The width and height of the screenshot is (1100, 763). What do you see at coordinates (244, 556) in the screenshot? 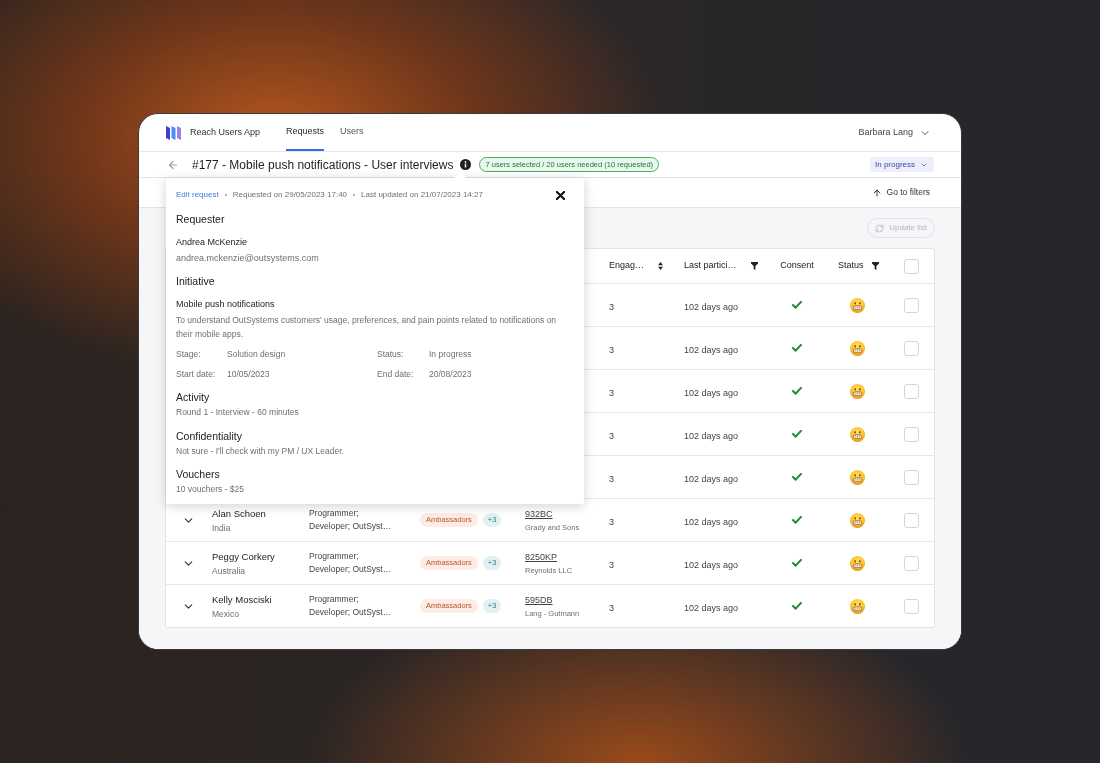
I see `participant-name: Peggy Corkery` at bounding box center [244, 556].